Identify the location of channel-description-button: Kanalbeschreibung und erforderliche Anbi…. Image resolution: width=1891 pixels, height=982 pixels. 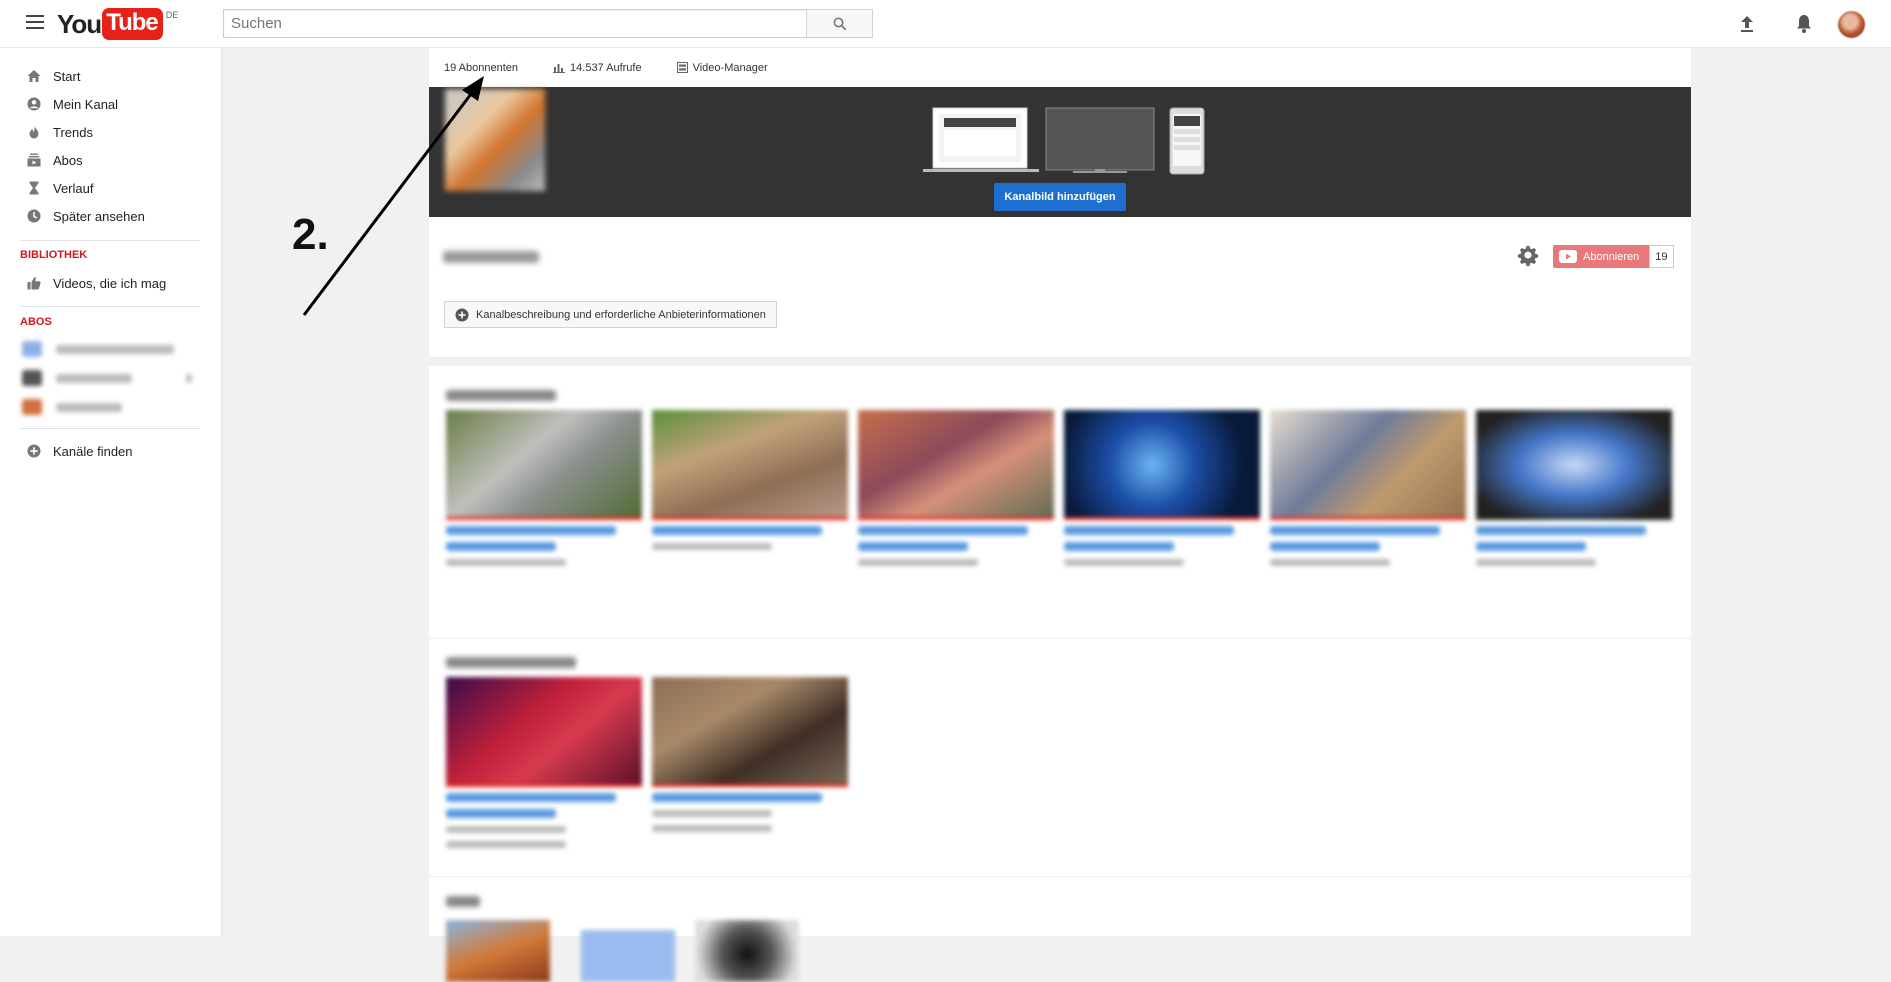
(610, 314).